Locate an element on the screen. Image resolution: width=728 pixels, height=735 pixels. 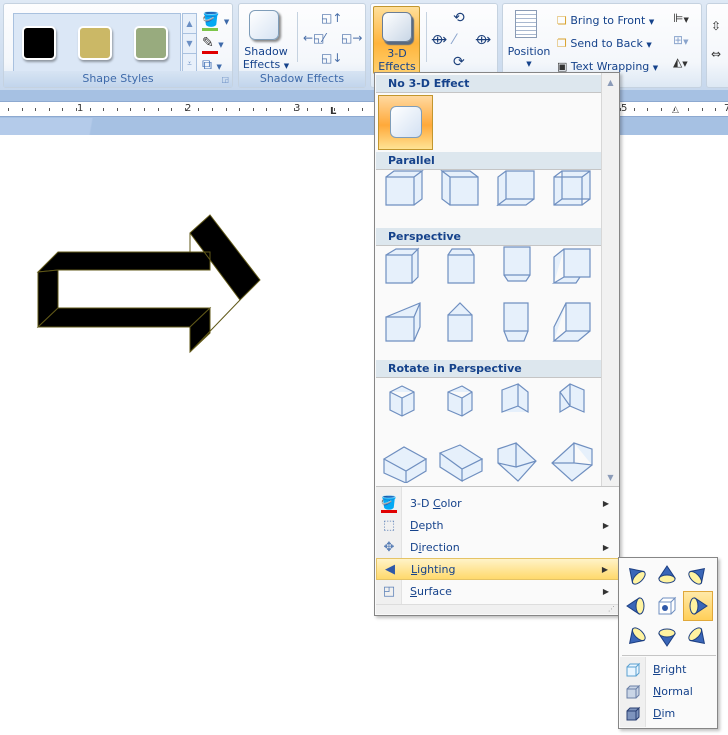
3d-preset-p3-option is located at coordinates (516, 267).